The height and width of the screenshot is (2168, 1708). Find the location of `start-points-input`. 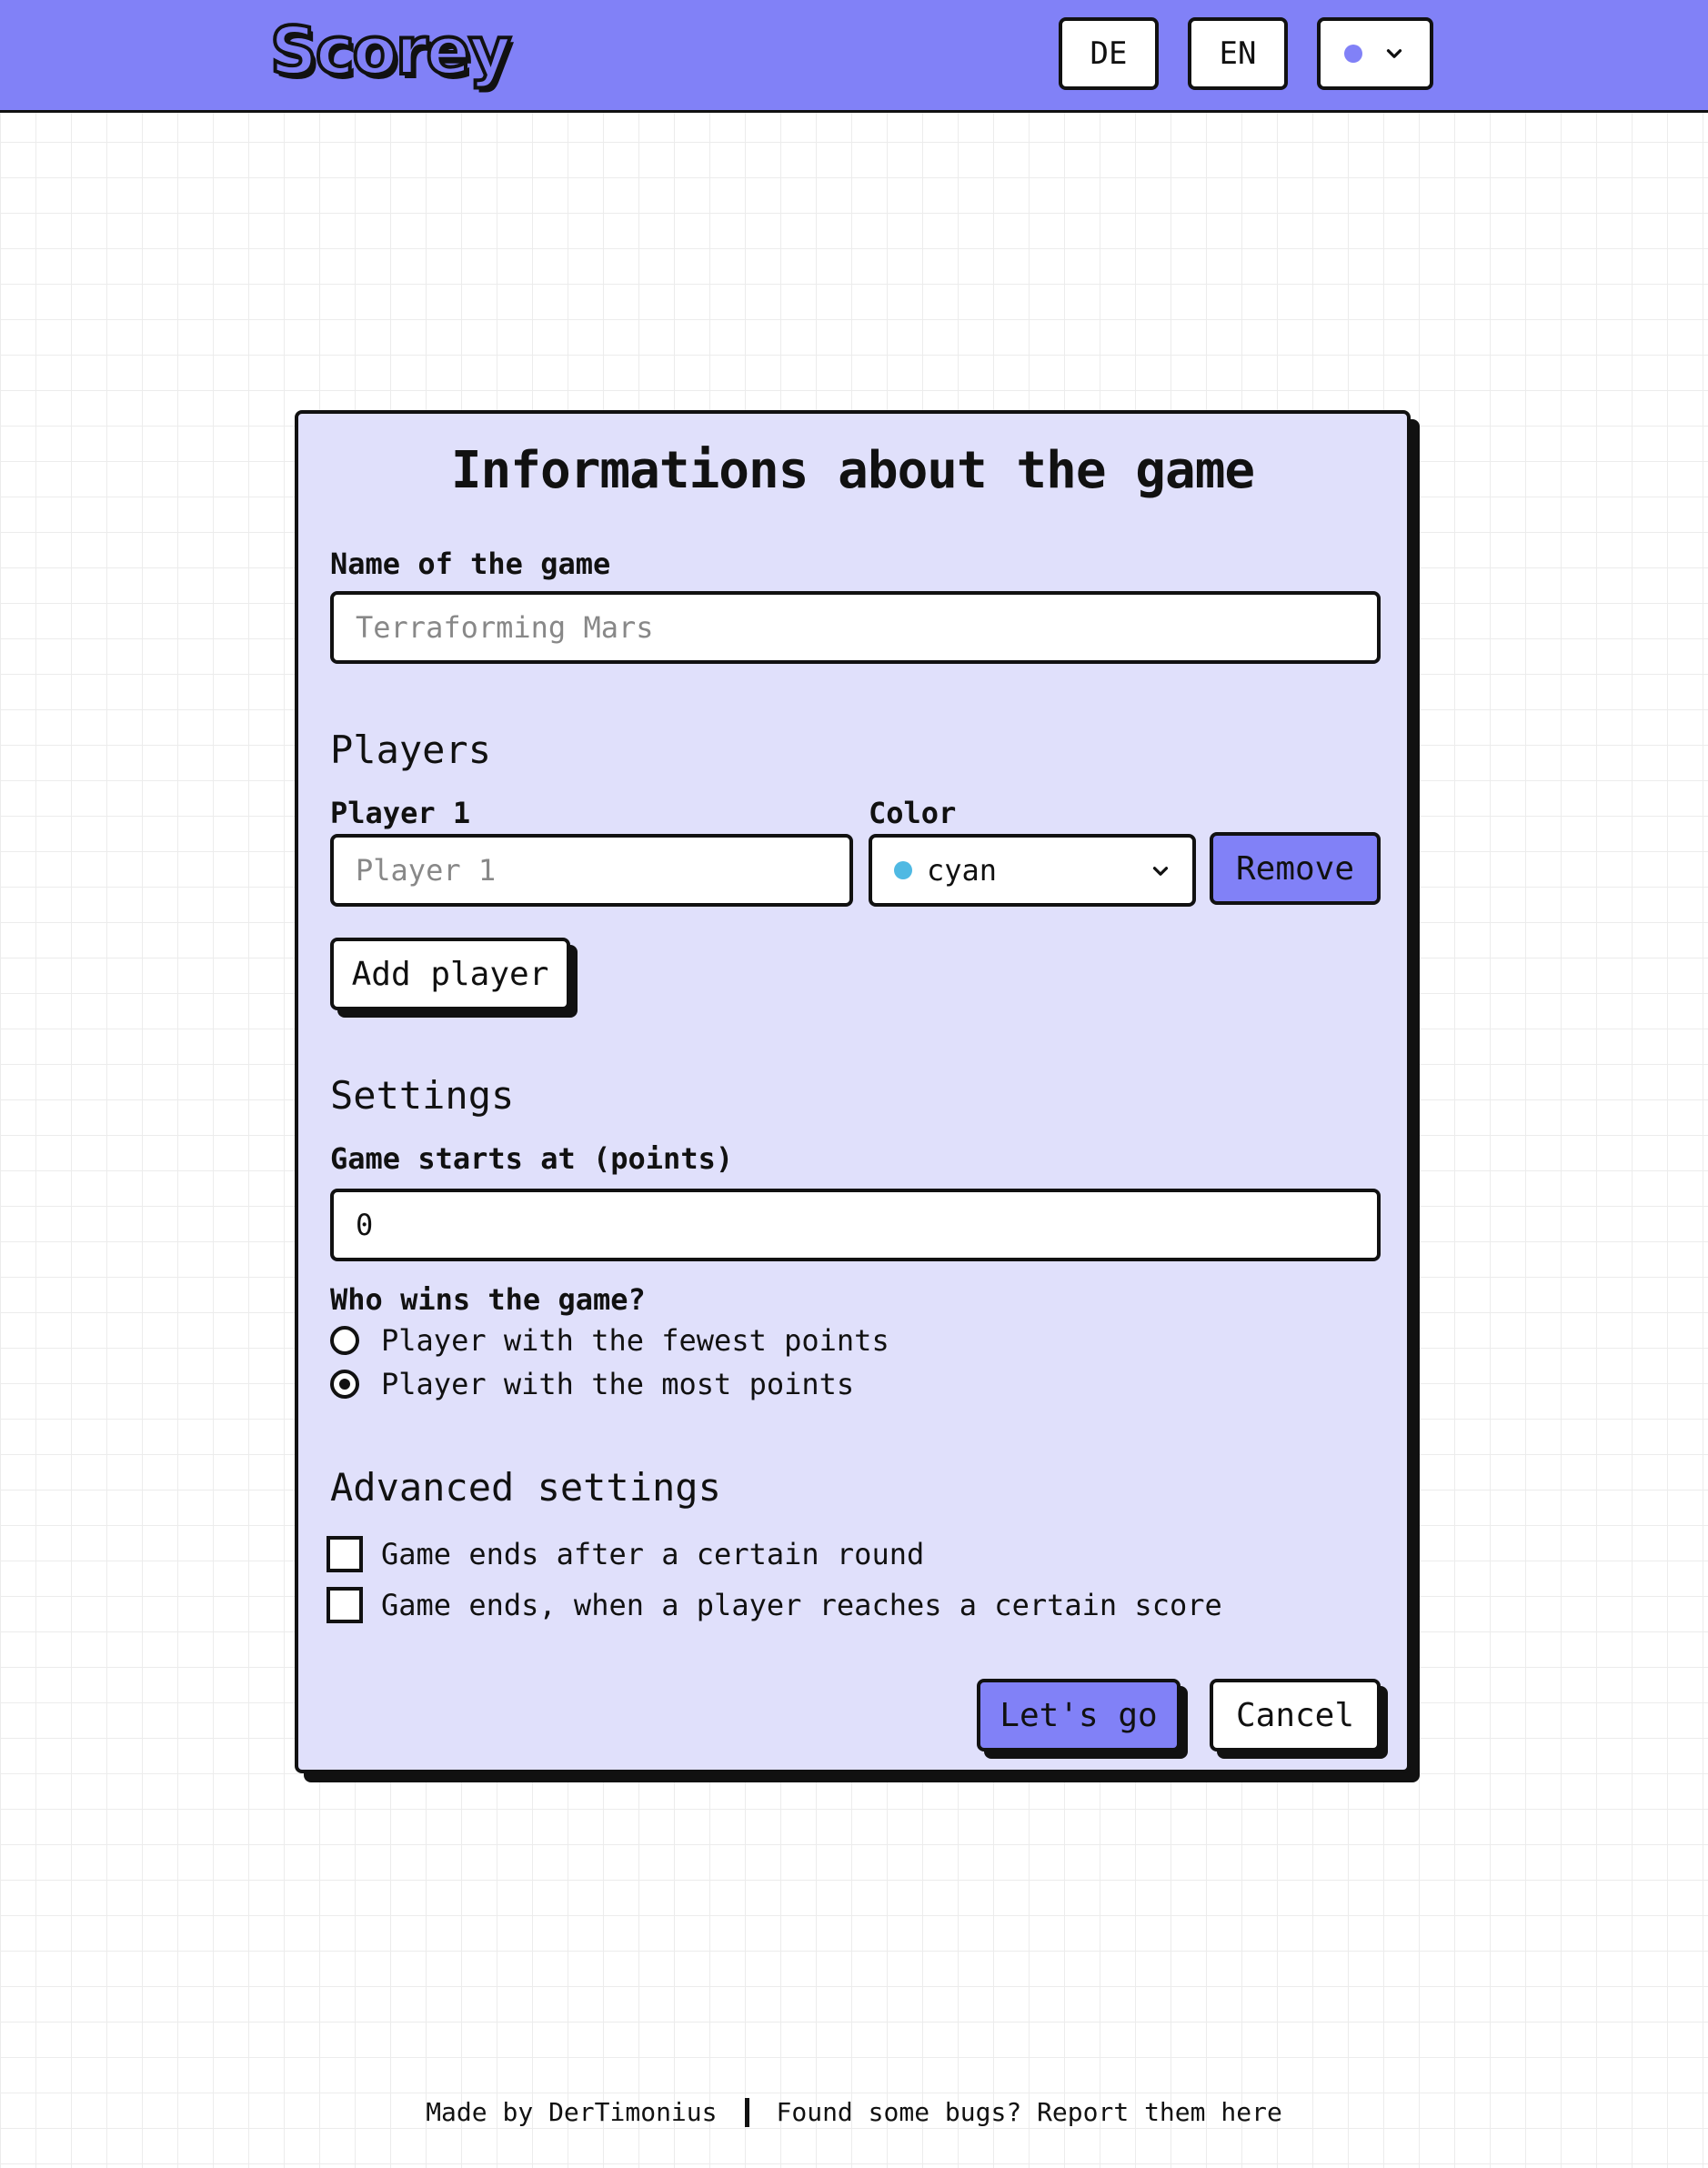

start-points-input is located at coordinates (855, 1225).